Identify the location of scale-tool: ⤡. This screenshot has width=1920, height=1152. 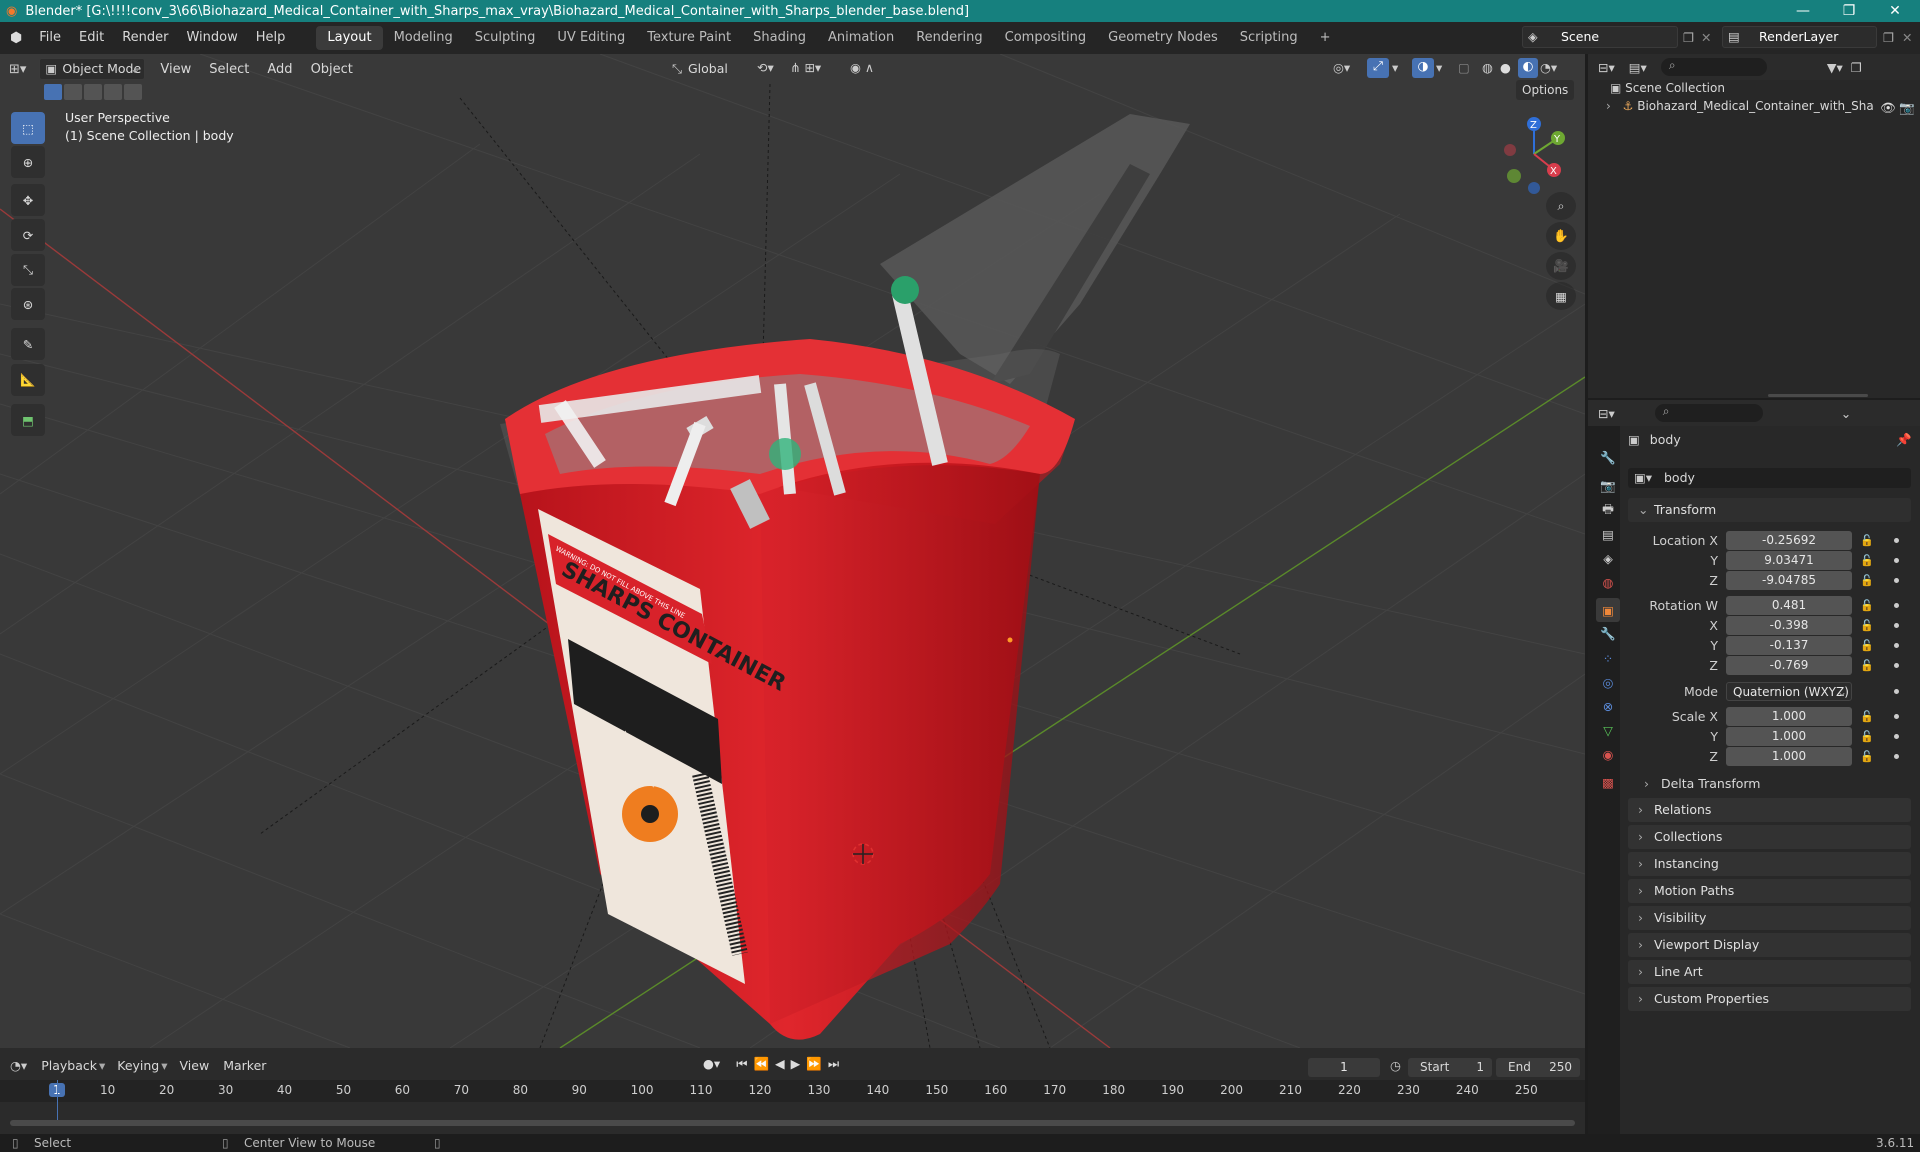
(28, 270).